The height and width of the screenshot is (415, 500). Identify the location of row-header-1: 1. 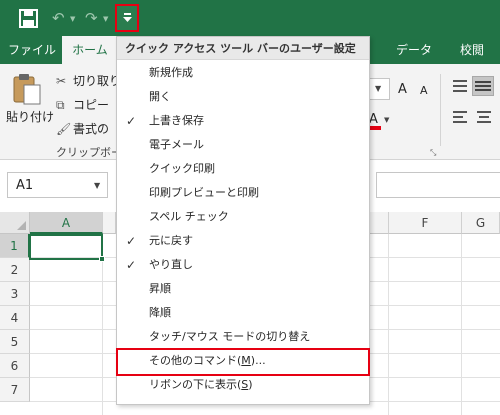
(15, 246).